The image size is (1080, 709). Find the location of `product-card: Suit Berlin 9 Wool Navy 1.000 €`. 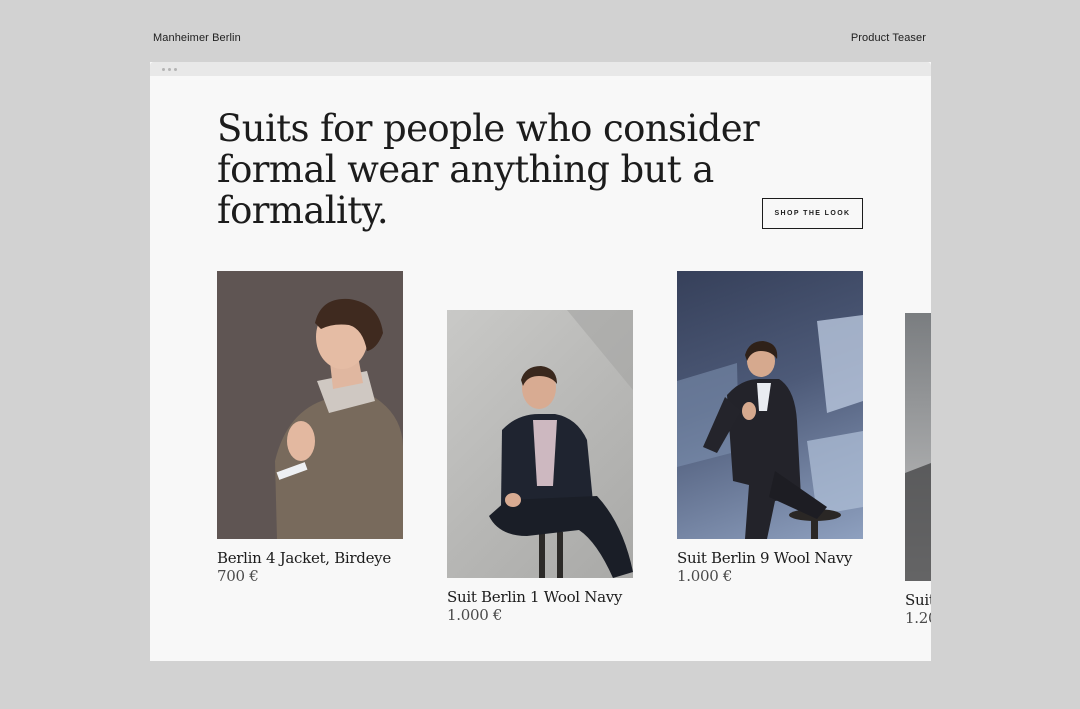

product-card: Suit Berlin 9 Wool Navy 1.000 € is located at coordinates (770, 428).